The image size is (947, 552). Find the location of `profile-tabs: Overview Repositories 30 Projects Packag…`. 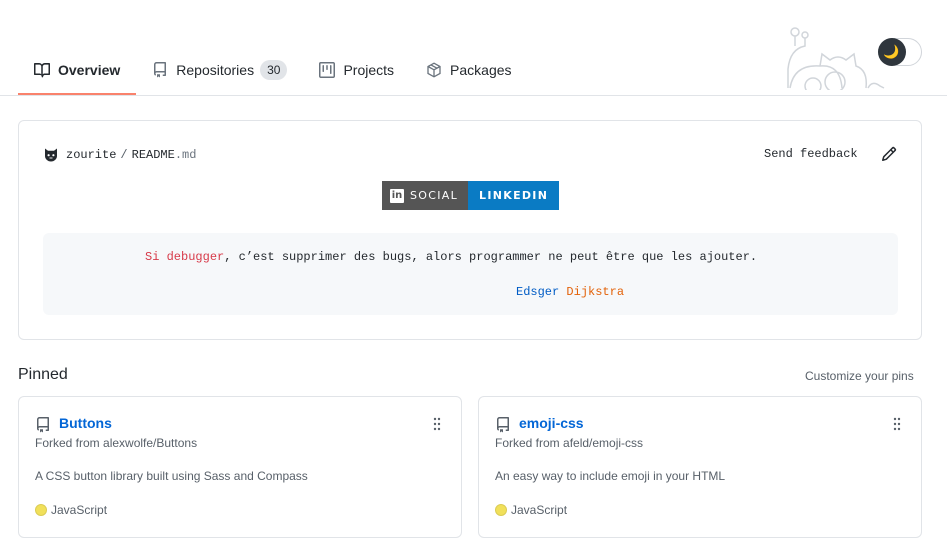

profile-tabs: Overview Repositories 30 Projects Packag… is located at coordinates (273, 73).